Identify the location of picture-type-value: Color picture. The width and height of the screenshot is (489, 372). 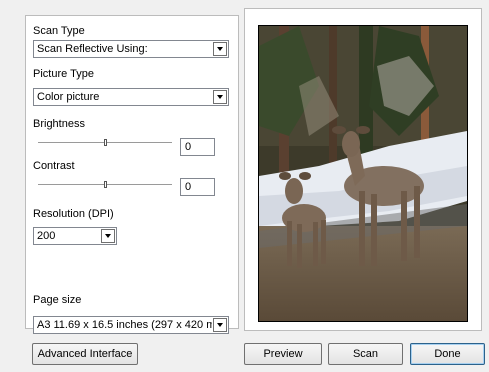
(68, 97).